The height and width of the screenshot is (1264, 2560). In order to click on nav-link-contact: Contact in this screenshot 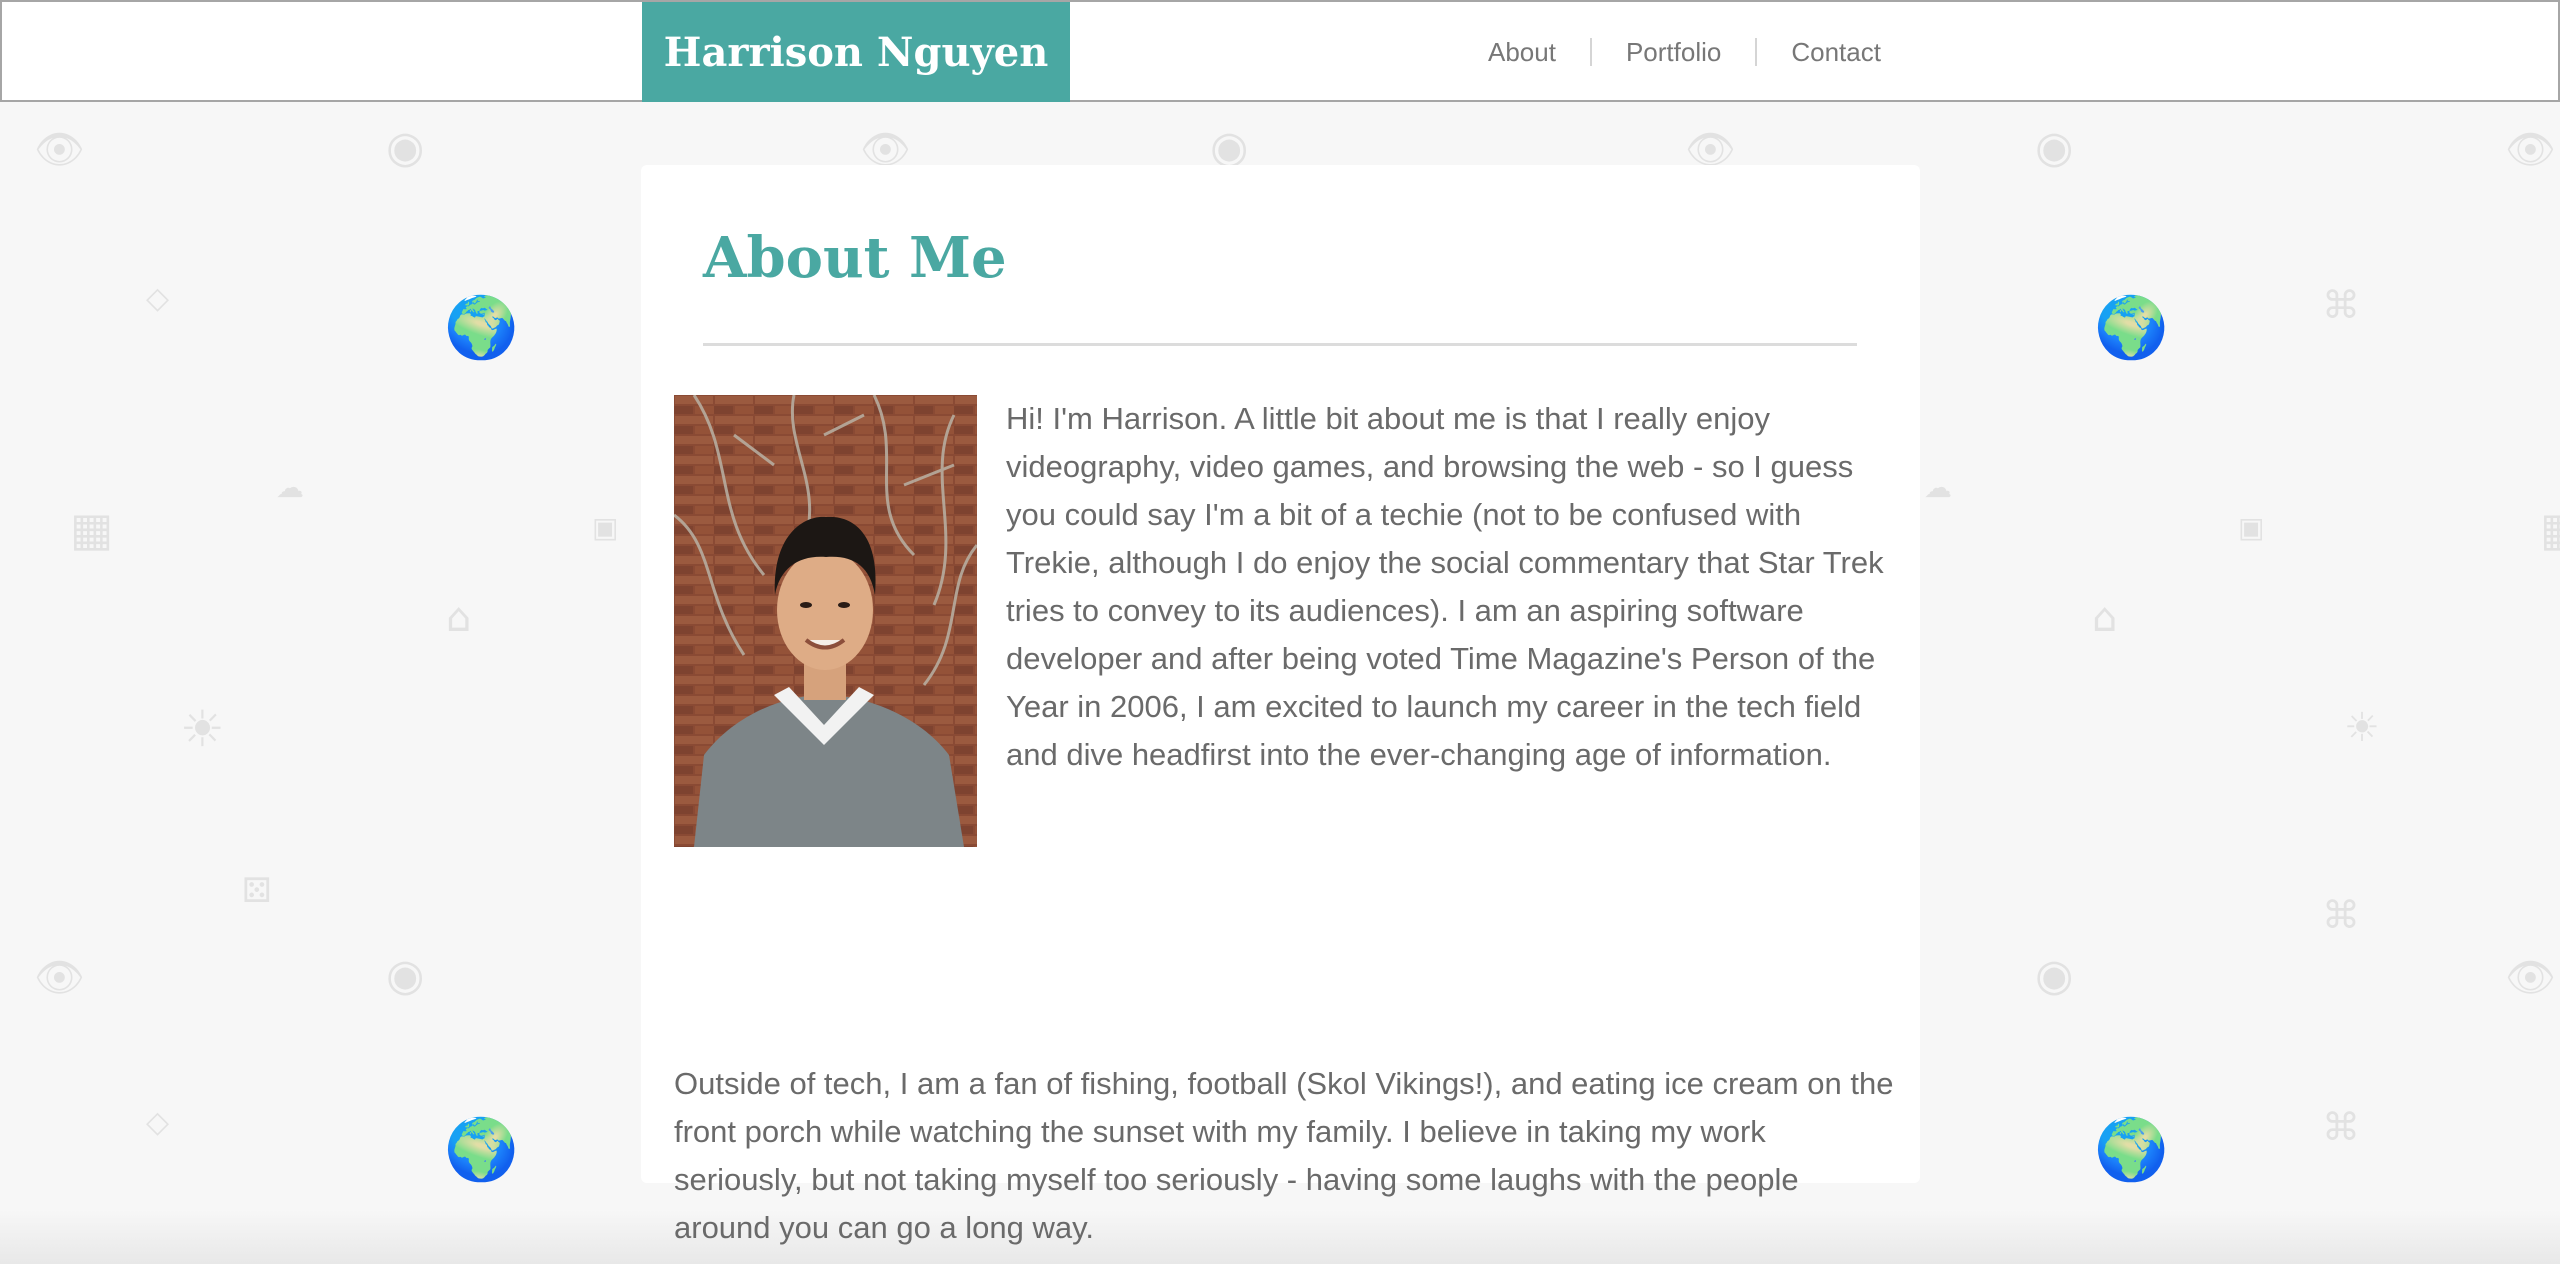, I will do `click(1836, 52)`.